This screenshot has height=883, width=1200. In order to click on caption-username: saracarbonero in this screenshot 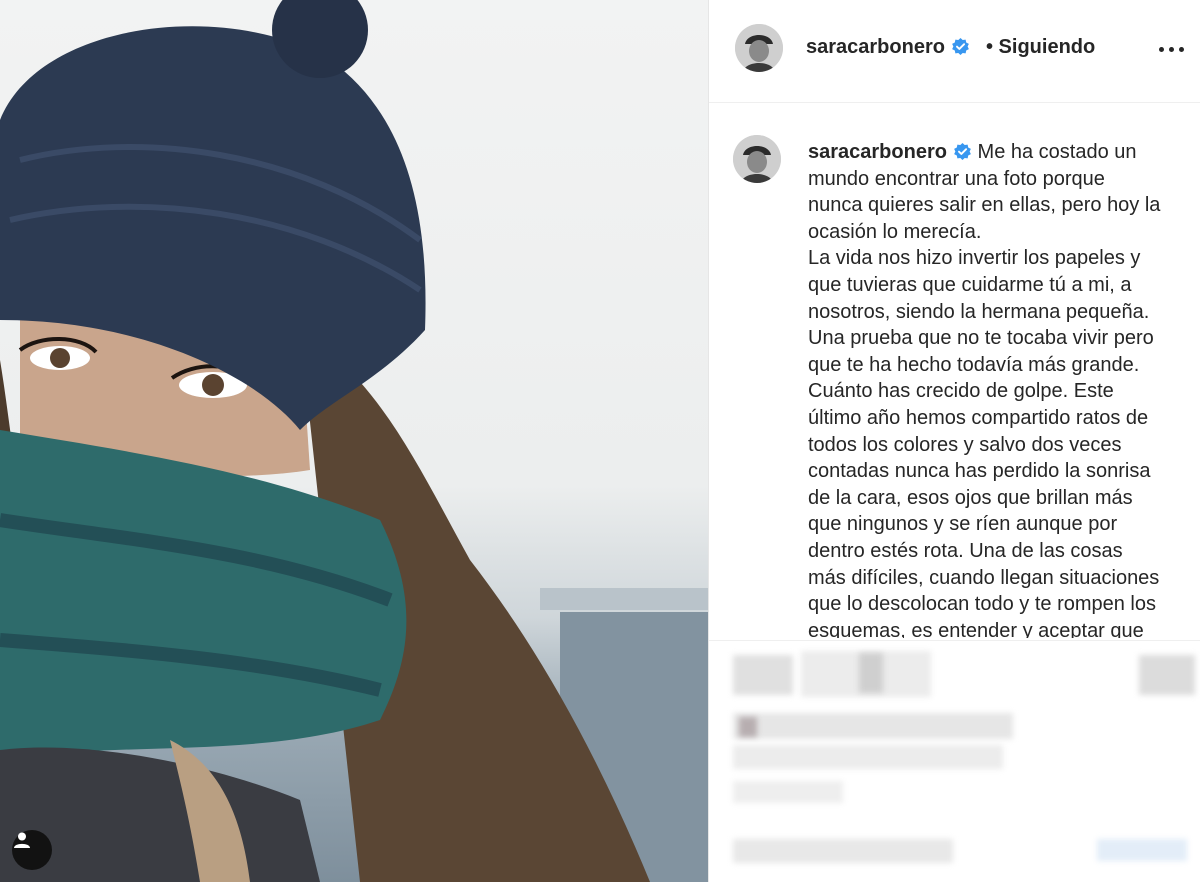, I will do `click(877, 152)`.